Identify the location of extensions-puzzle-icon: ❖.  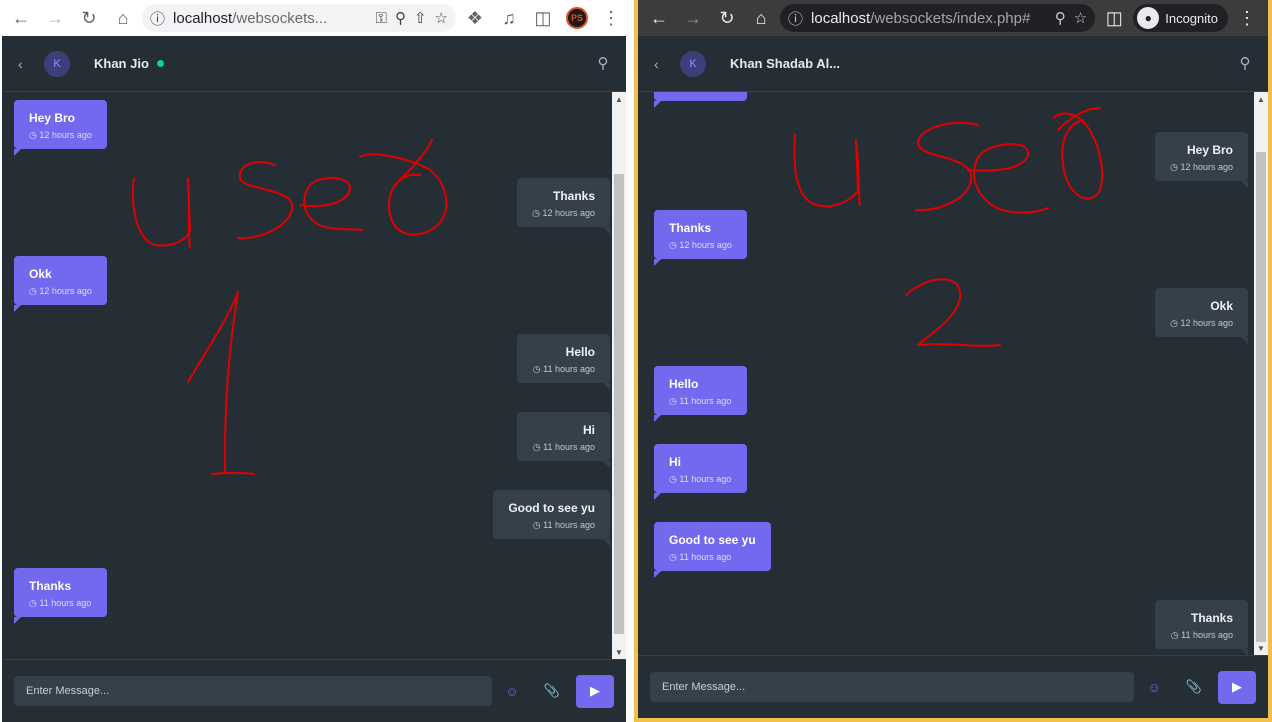
(475, 18).